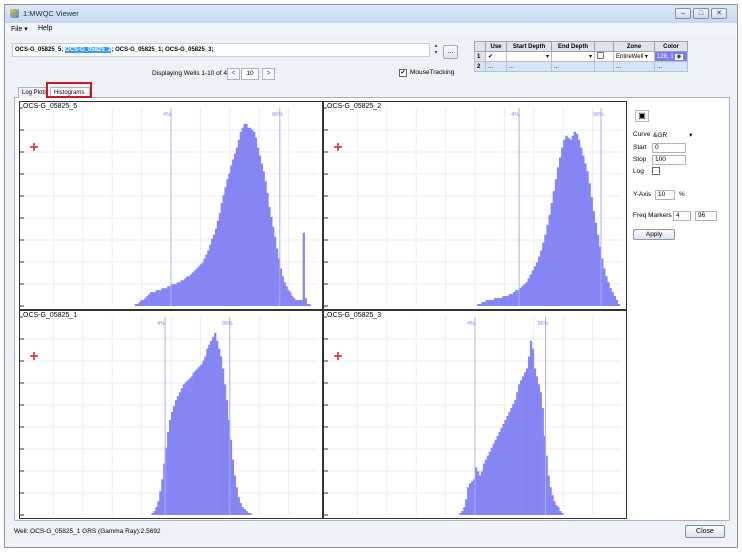 Image resolution: width=742 pixels, height=552 pixels. Describe the element at coordinates (669, 148) in the screenshot. I see `start-input: 0` at that location.